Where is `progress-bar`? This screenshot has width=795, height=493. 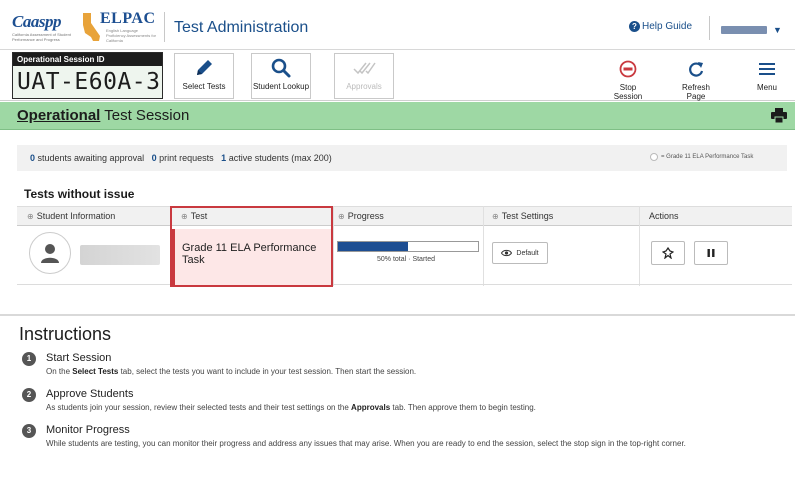 progress-bar is located at coordinates (408, 246).